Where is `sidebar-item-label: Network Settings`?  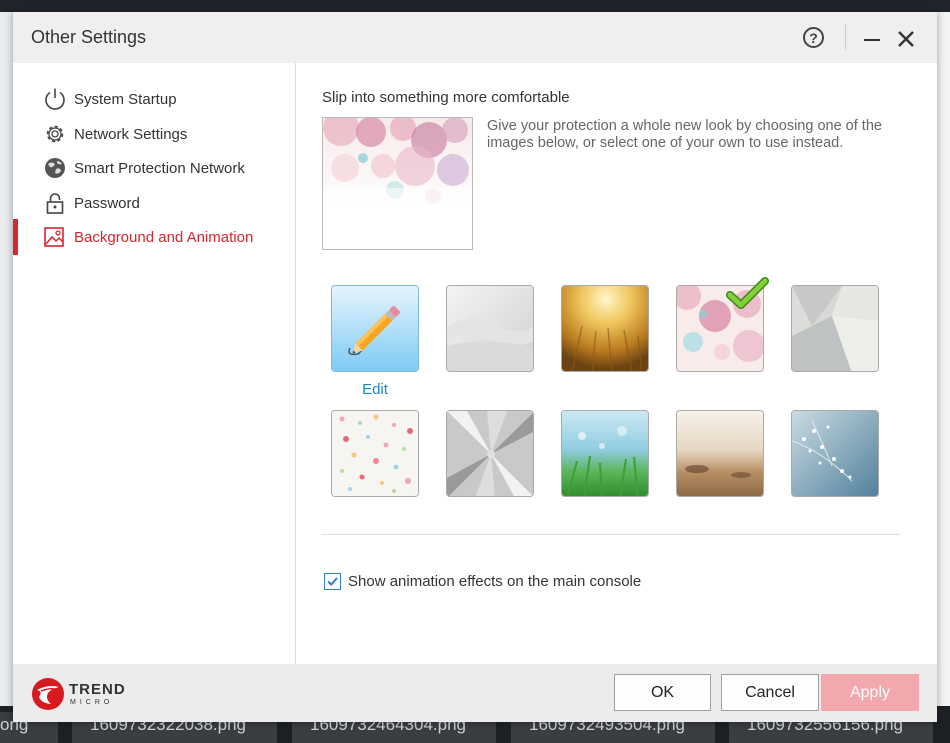 sidebar-item-label: Network Settings is located at coordinates (131, 134).